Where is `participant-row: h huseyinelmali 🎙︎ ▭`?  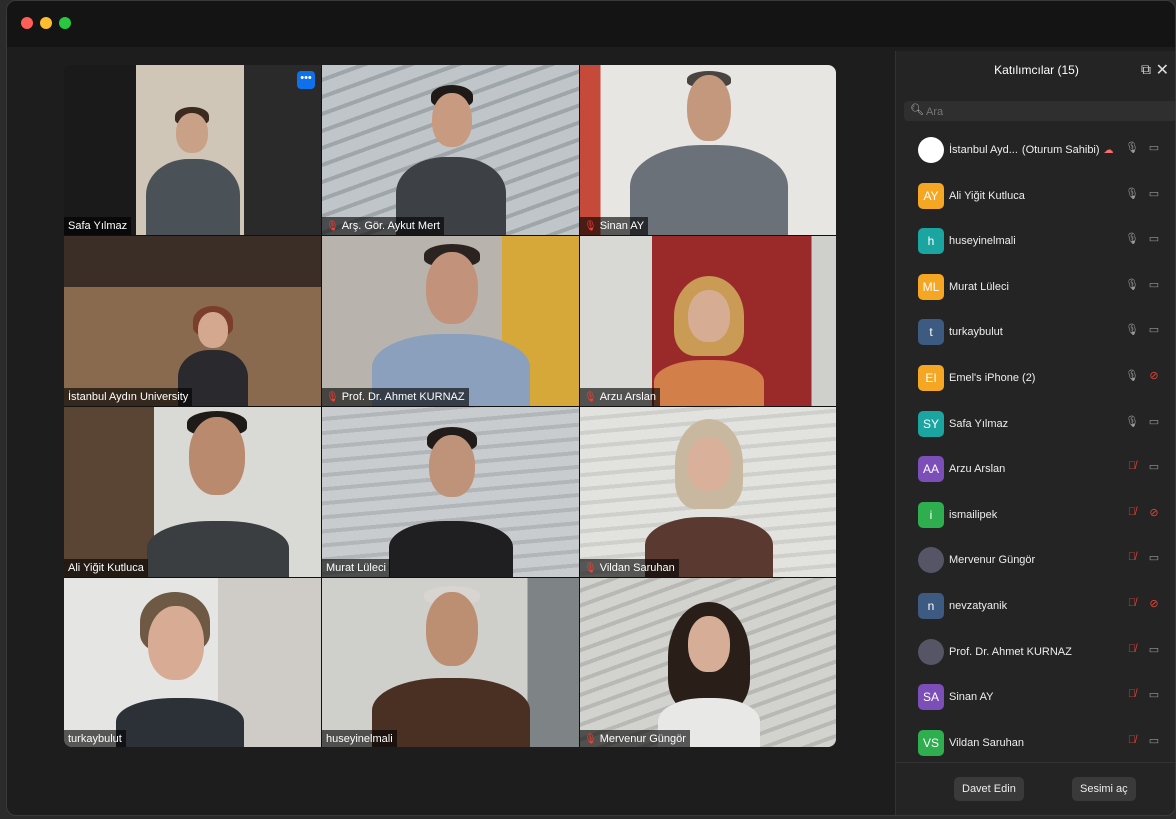
participant-row: h huseyinelmali 🎙︎ ▭ is located at coordinates (1035, 243).